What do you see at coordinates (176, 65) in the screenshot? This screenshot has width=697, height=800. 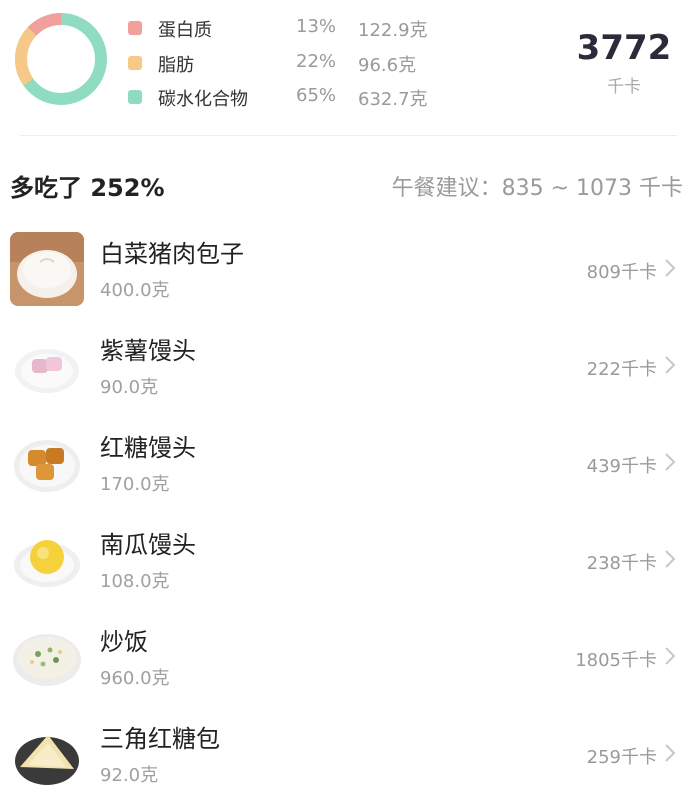 I see `macro-name: 脂肪` at bounding box center [176, 65].